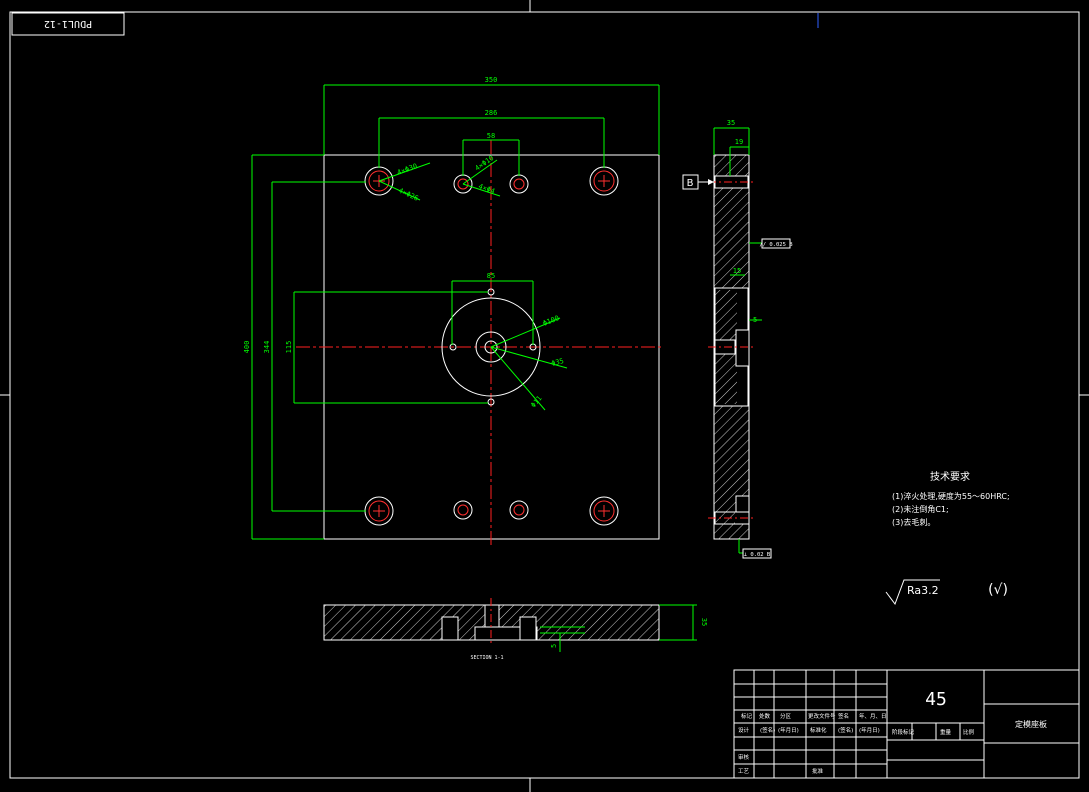  I want to click on roughness-value: Ra3.2, so click(923, 590).